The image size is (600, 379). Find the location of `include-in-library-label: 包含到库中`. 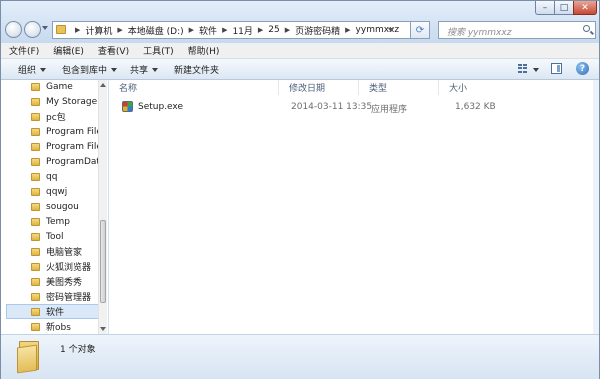

include-in-library-label: 包含到库中 is located at coordinates (85, 71).